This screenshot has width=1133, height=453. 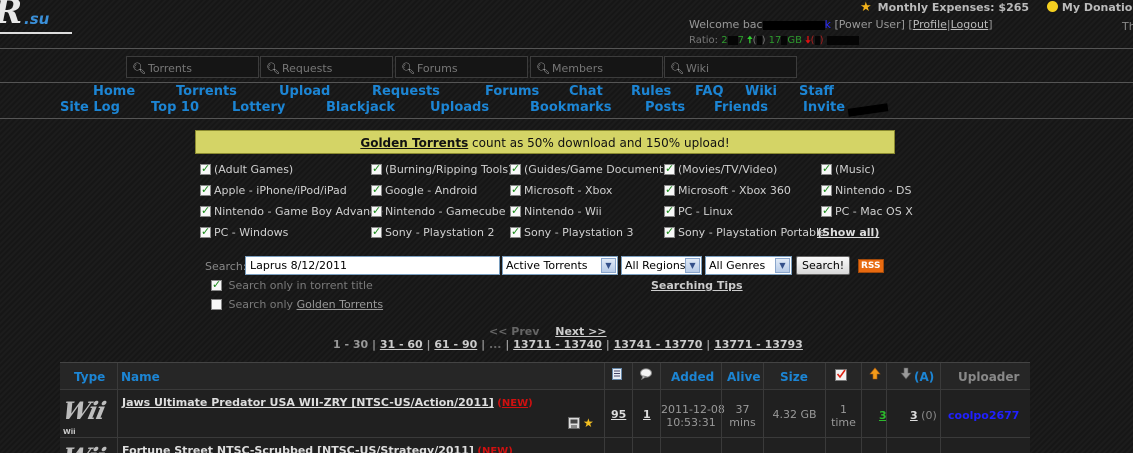 What do you see at coordinates (930, 24) in the screenshot?
I see `profile-link: Profile` at bounding box center [930, 24].